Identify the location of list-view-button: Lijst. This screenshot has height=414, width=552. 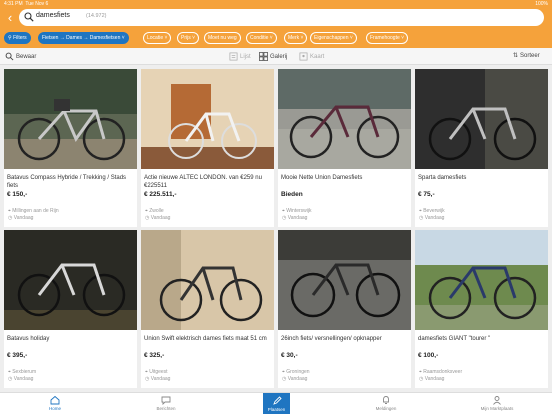
(240, 56).